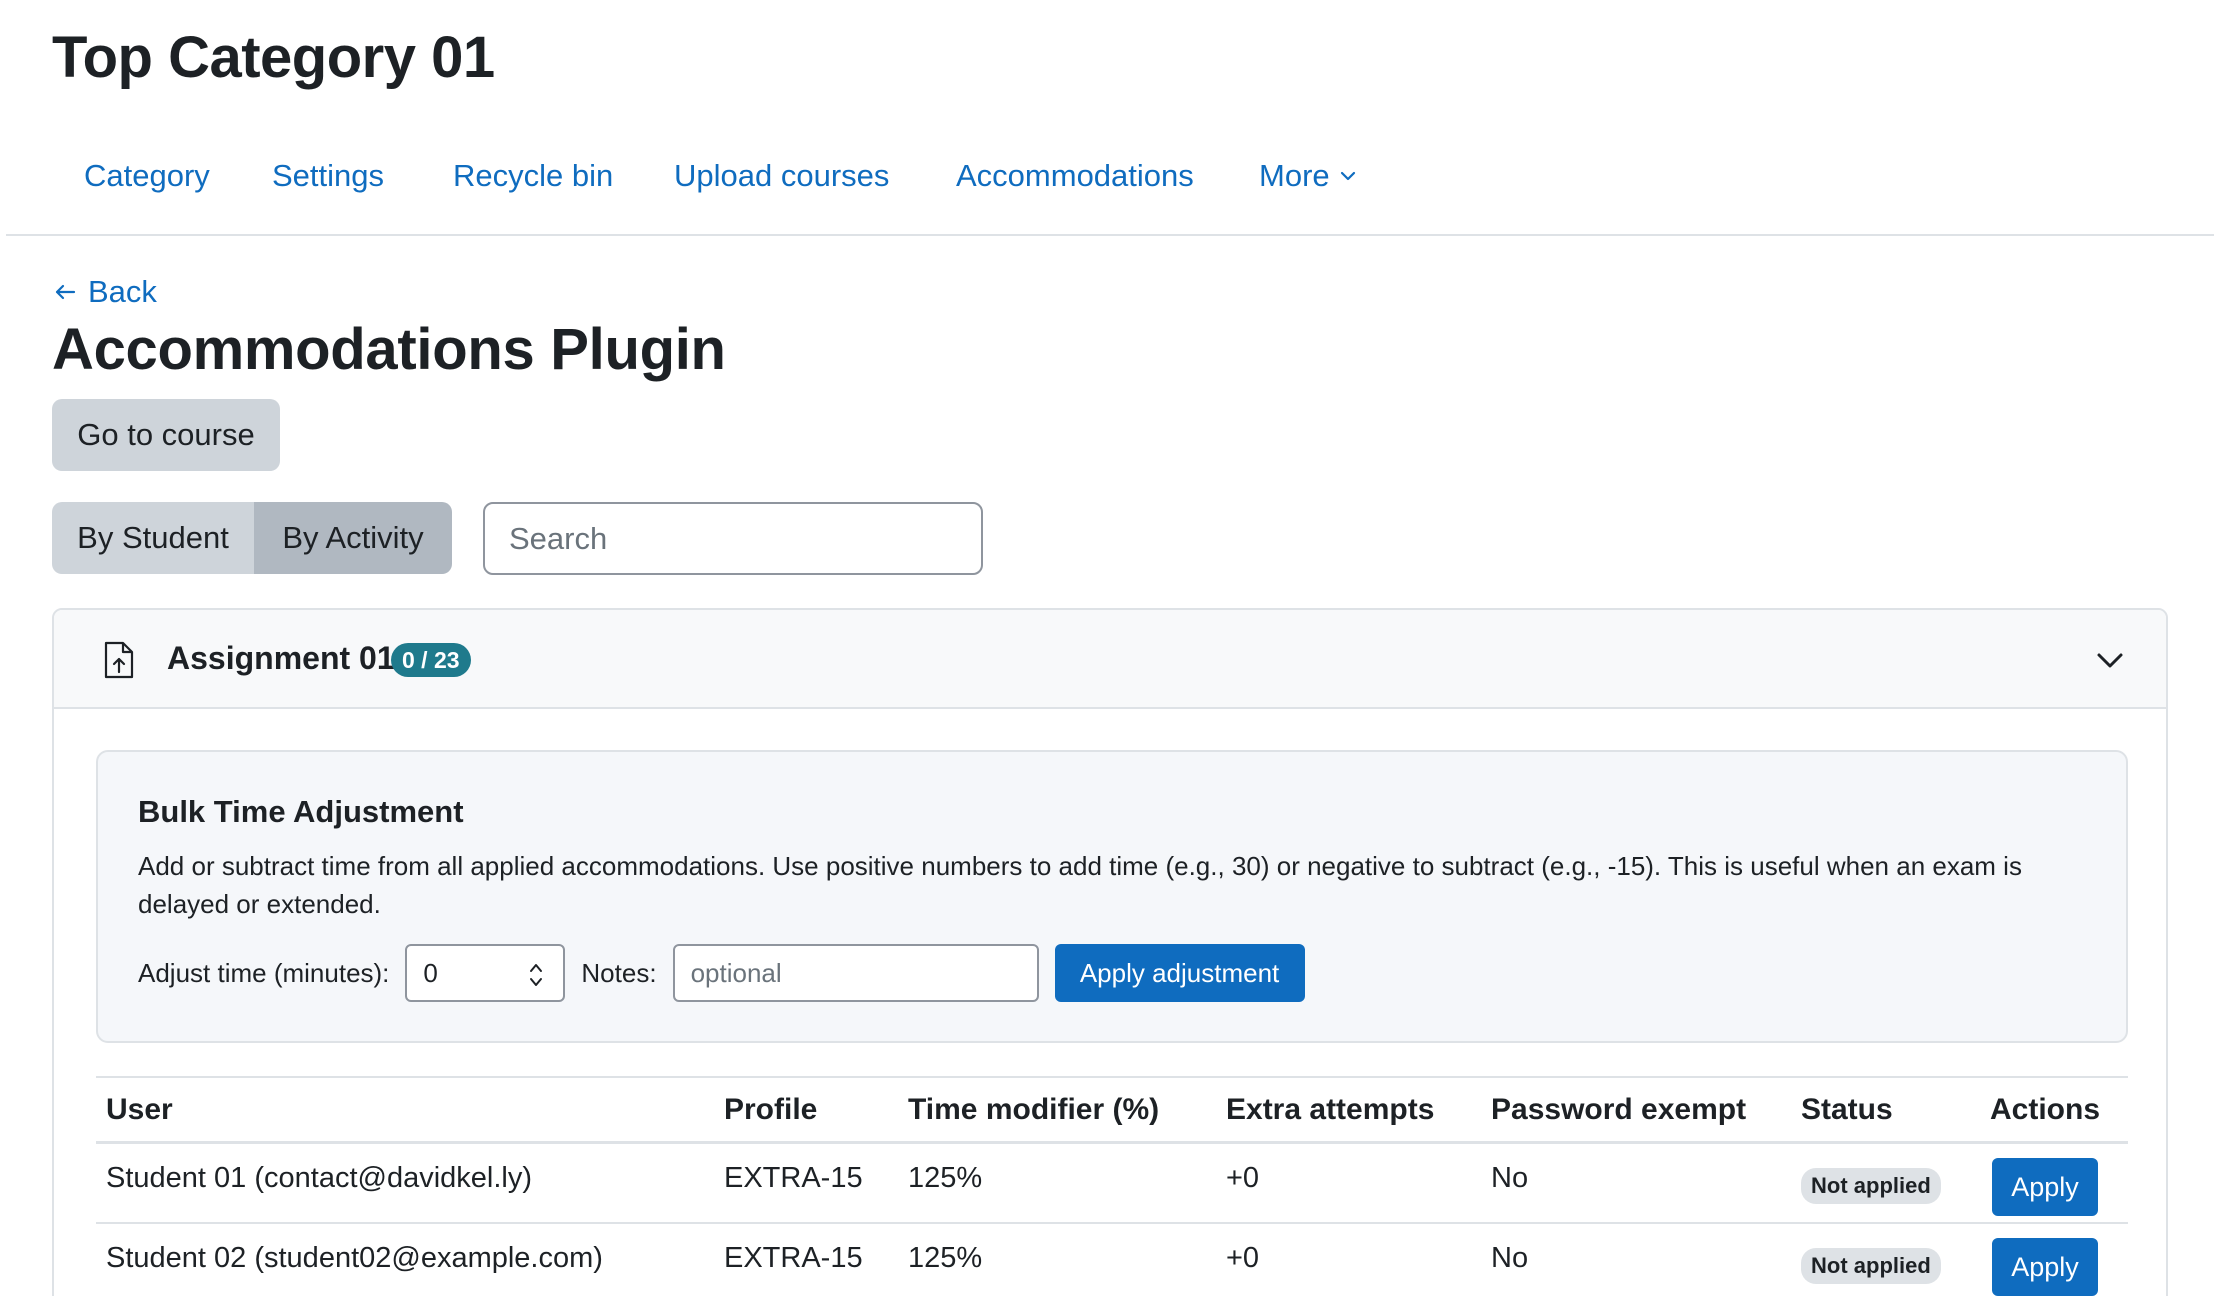  I want to click on view-toggle: By Student By Activity, so click(252, 538).